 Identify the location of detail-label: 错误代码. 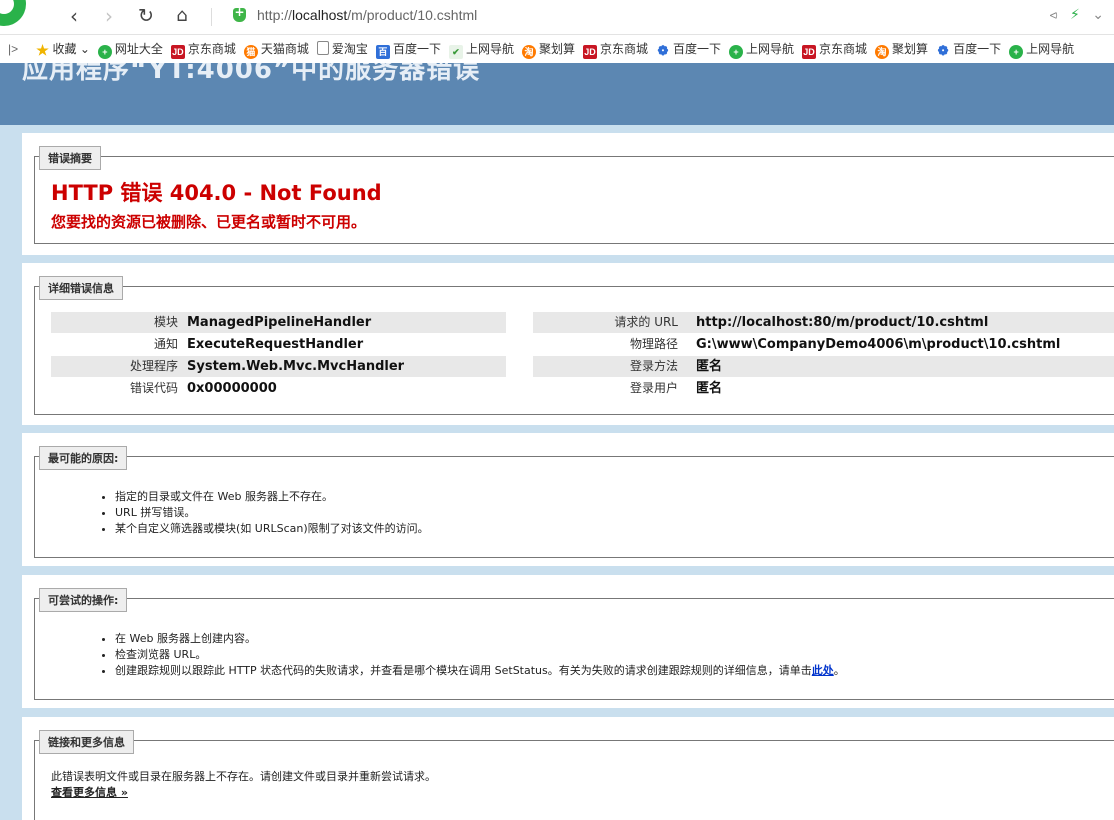
(153, 388).